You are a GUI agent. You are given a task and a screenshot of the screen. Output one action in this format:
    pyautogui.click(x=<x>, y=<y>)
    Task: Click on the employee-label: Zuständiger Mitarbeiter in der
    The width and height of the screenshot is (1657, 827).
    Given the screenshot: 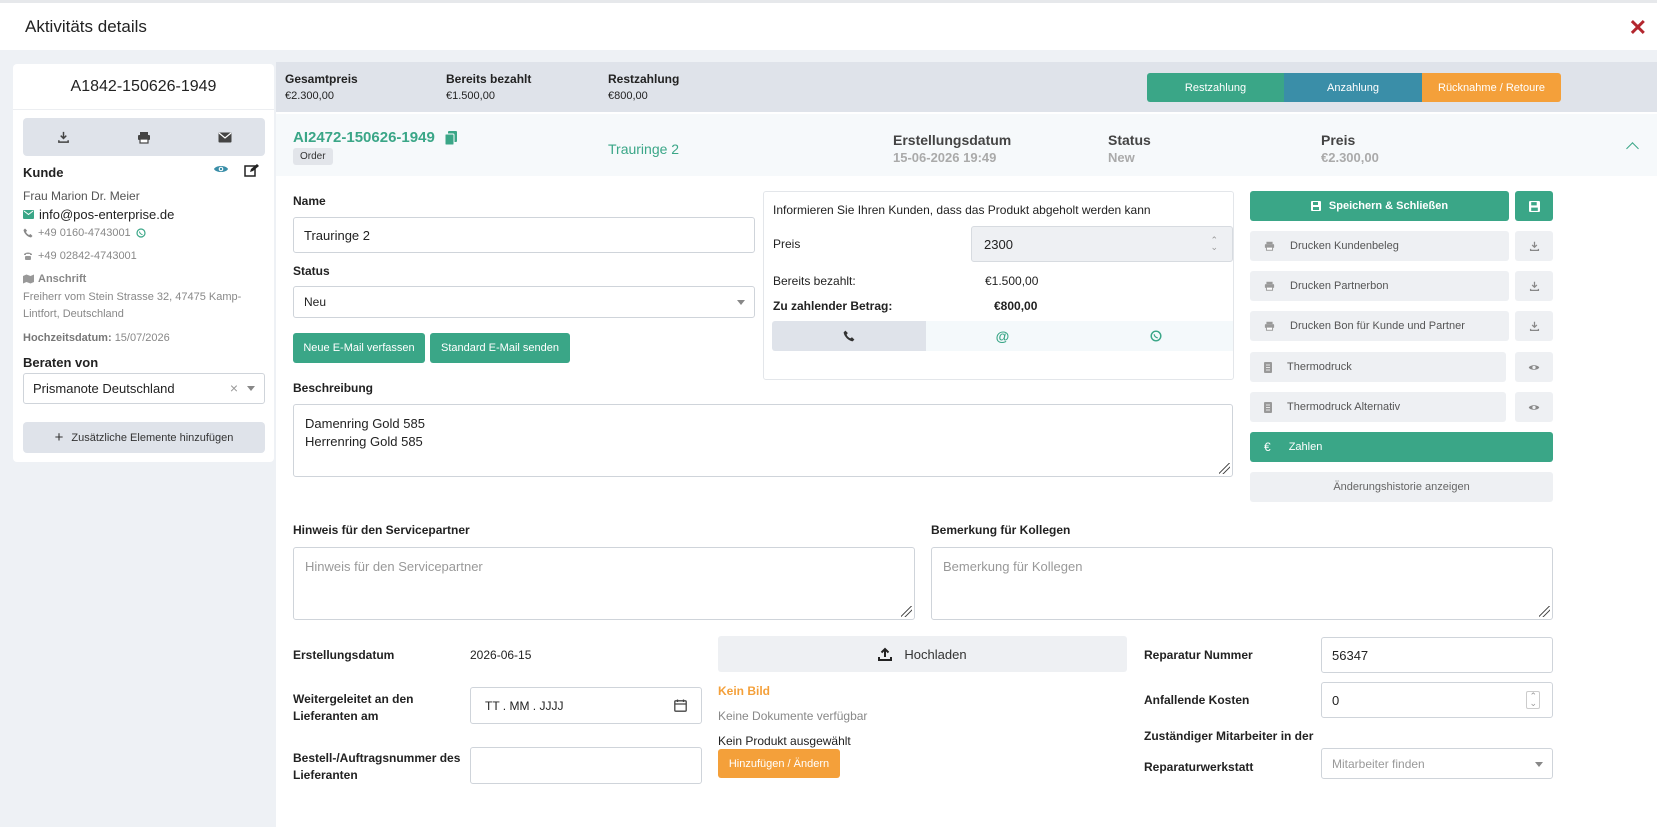 What is the action you would take?
    pyautogui.click(x=1229, y=736)
    